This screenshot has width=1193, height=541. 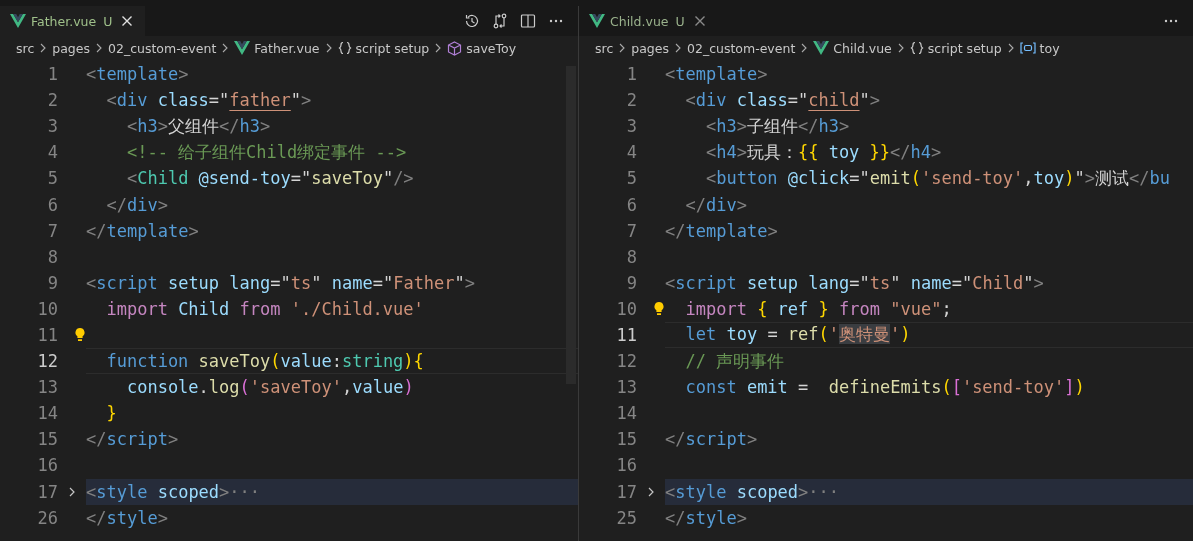 I want to click on code-line: function saveToy(value:string){, so click(x=264, y=361).